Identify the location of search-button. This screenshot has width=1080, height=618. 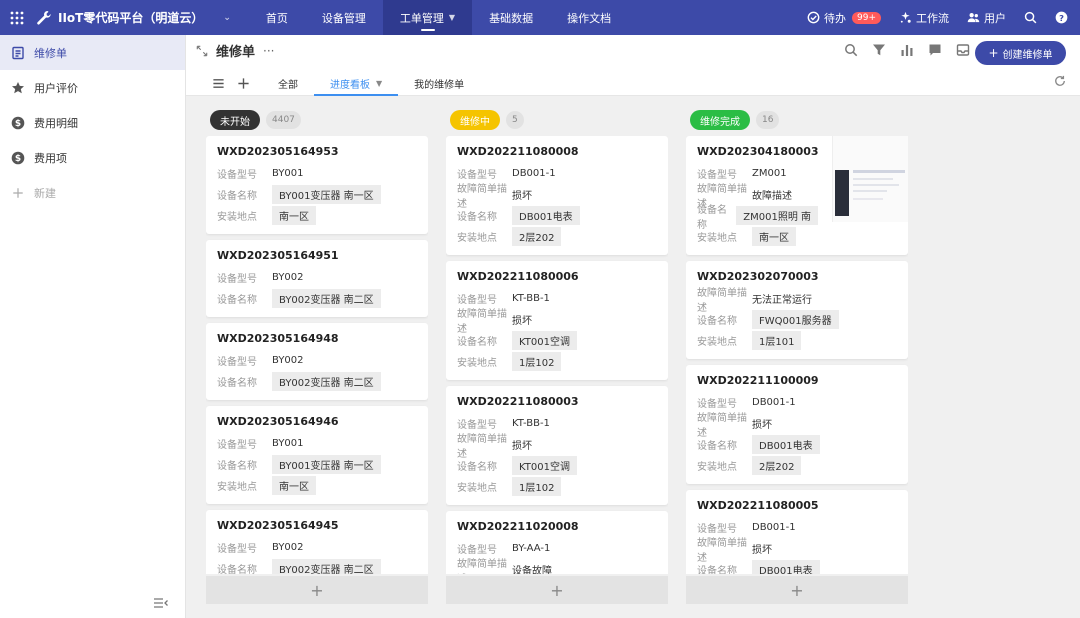
(1030, 17).